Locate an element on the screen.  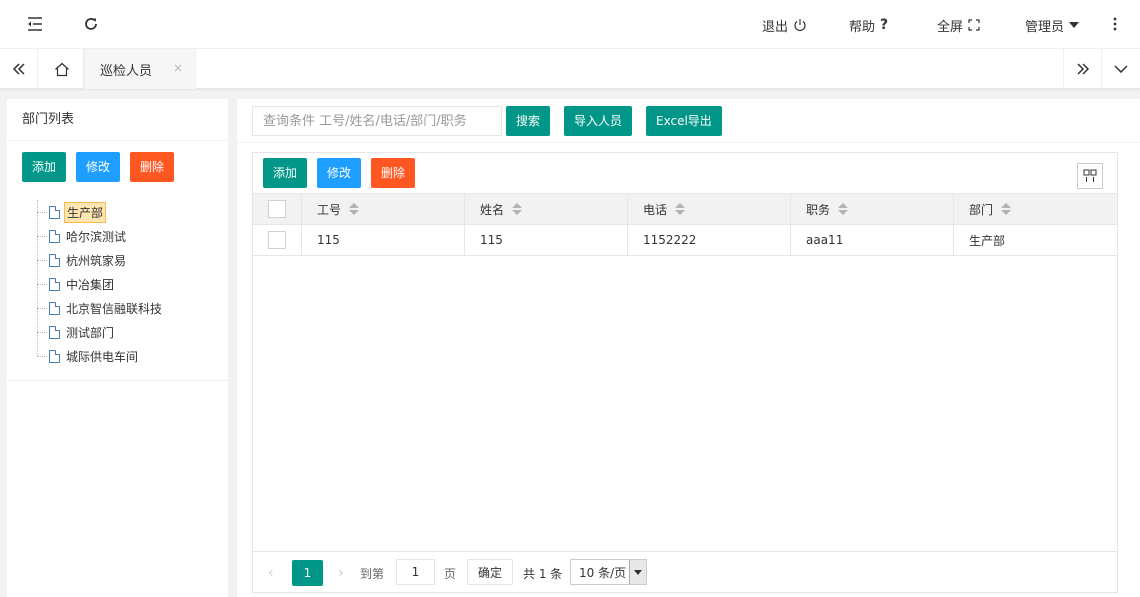
table-row: 115 115 1152222 aaa11 生产部 is located at coordinates (685, 240).